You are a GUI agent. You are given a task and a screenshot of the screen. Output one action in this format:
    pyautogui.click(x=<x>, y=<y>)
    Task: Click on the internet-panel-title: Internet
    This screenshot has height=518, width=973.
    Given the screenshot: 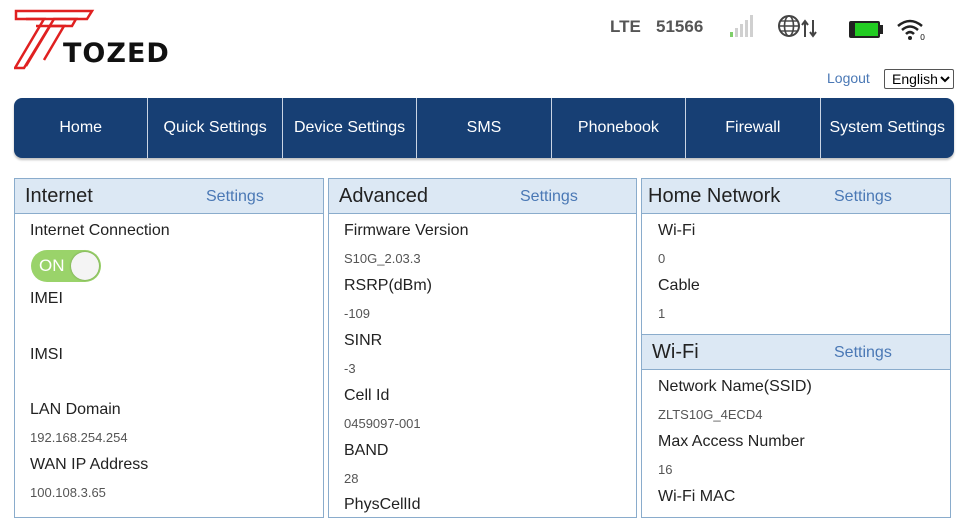 What is the action you would take?
    pyautogui.click(x=59, y=196)
    